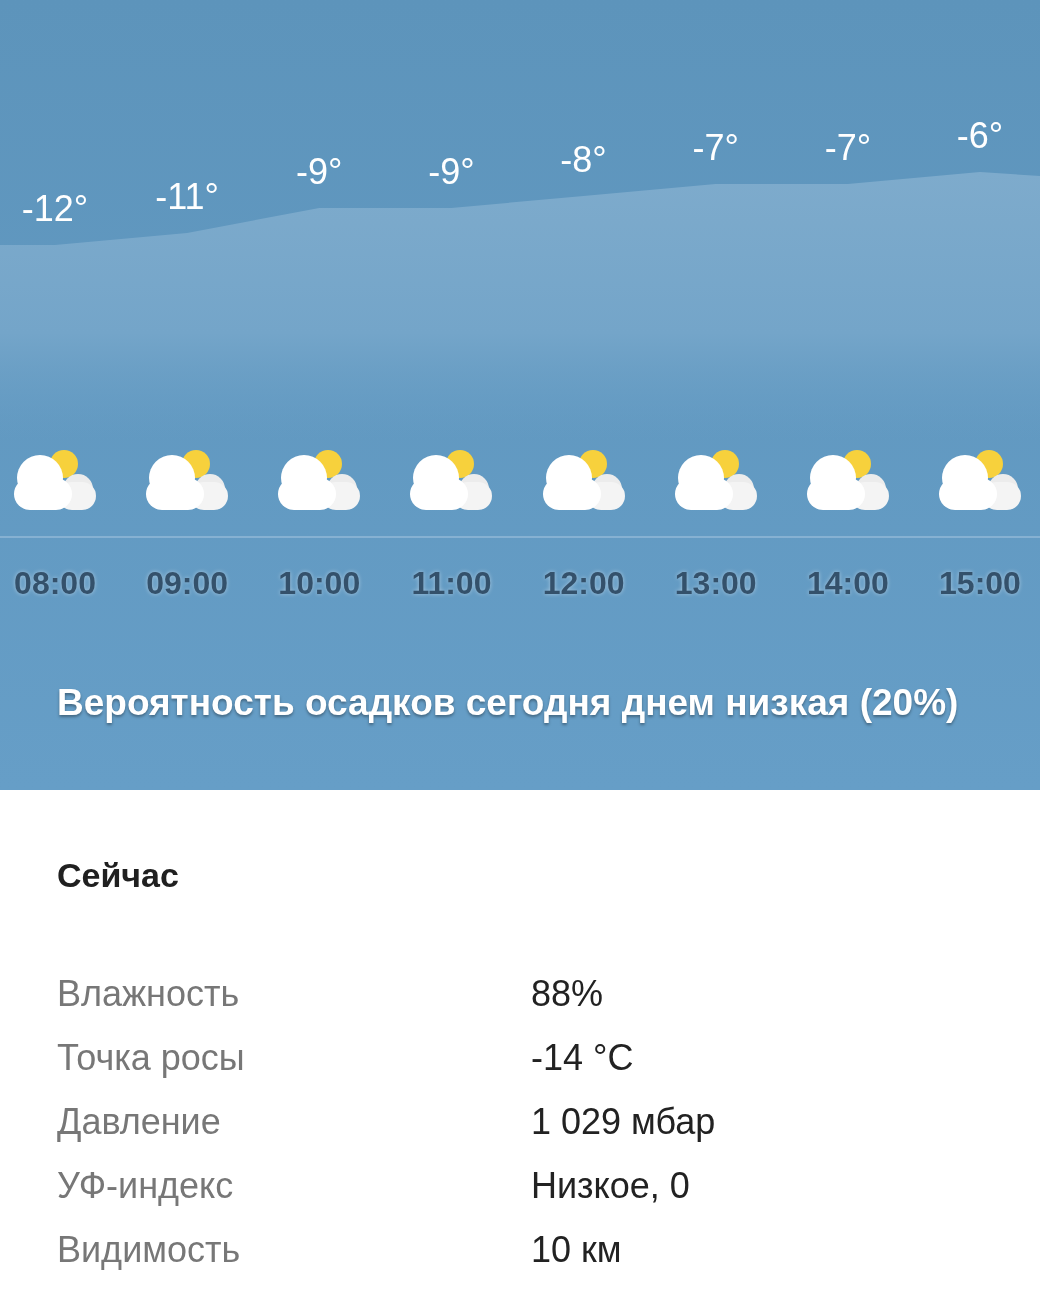 Image resolution: width=1040 pixels, height=1301 pixels. Describe the element at coordinates (319, 583) in the screenshot. I see `hour-label: 10:00` at that location.